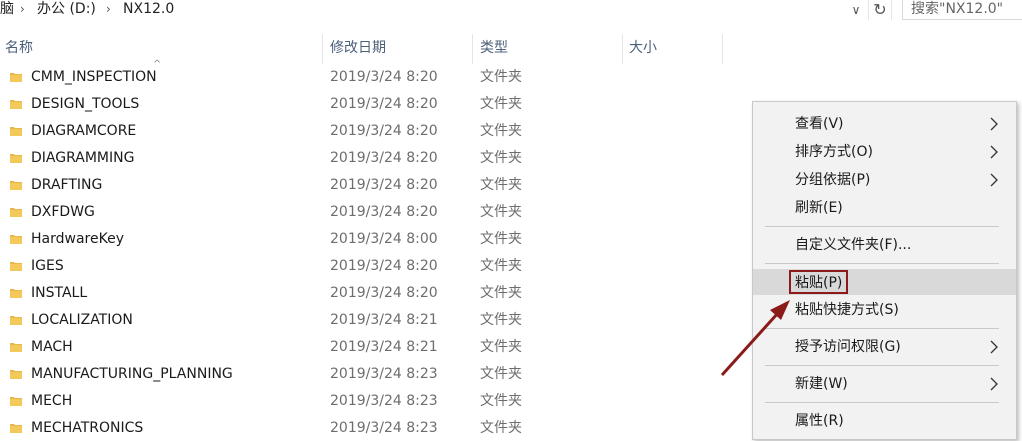 The height and width of the screenshot is (441, 1022). What do you see at coordinates (884, 421) in the screenshot?
I see `menu-item-properties: 属性(R)` at bounding box center [884, 421].